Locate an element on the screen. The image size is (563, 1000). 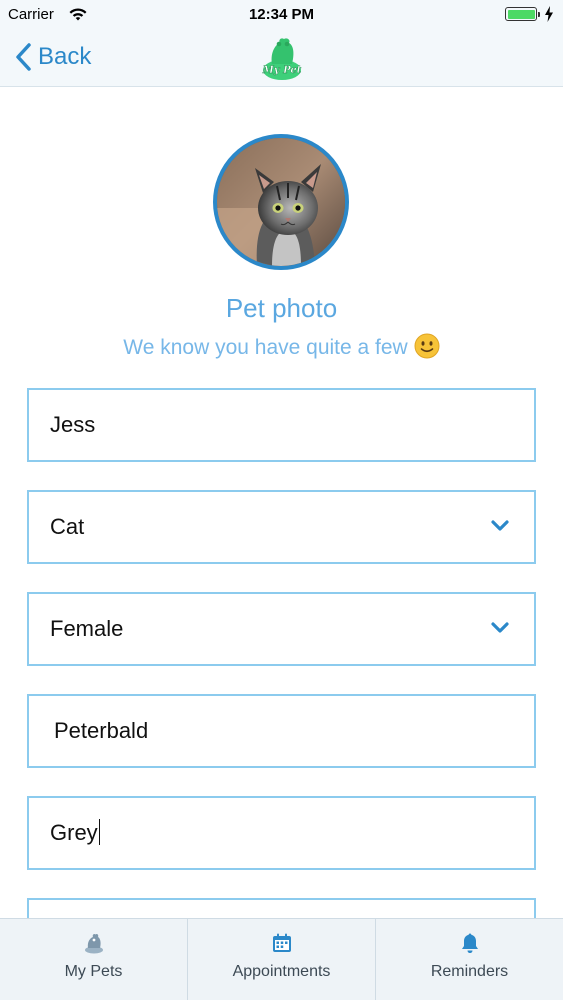
svg-text: My Pet is located at coordinates (282, 70).